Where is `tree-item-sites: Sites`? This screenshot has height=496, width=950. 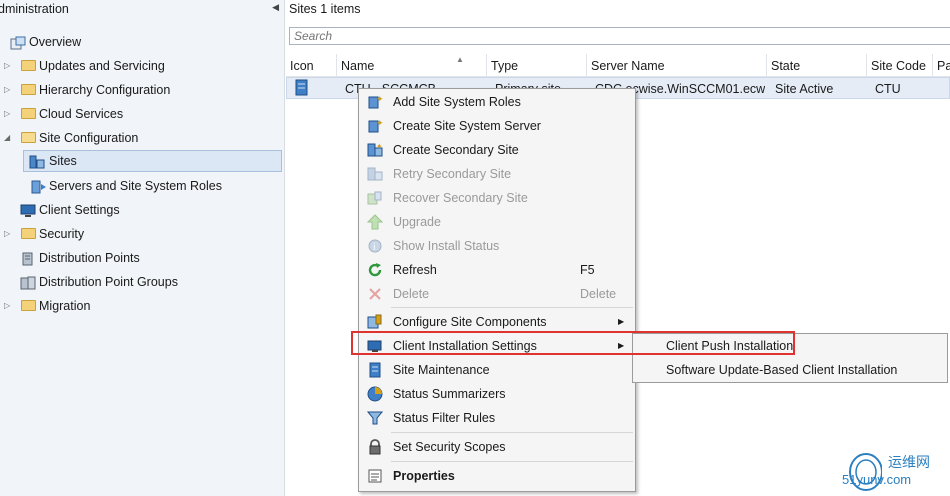 tree-item-sites: Sites is located at coordinates (152, 161).